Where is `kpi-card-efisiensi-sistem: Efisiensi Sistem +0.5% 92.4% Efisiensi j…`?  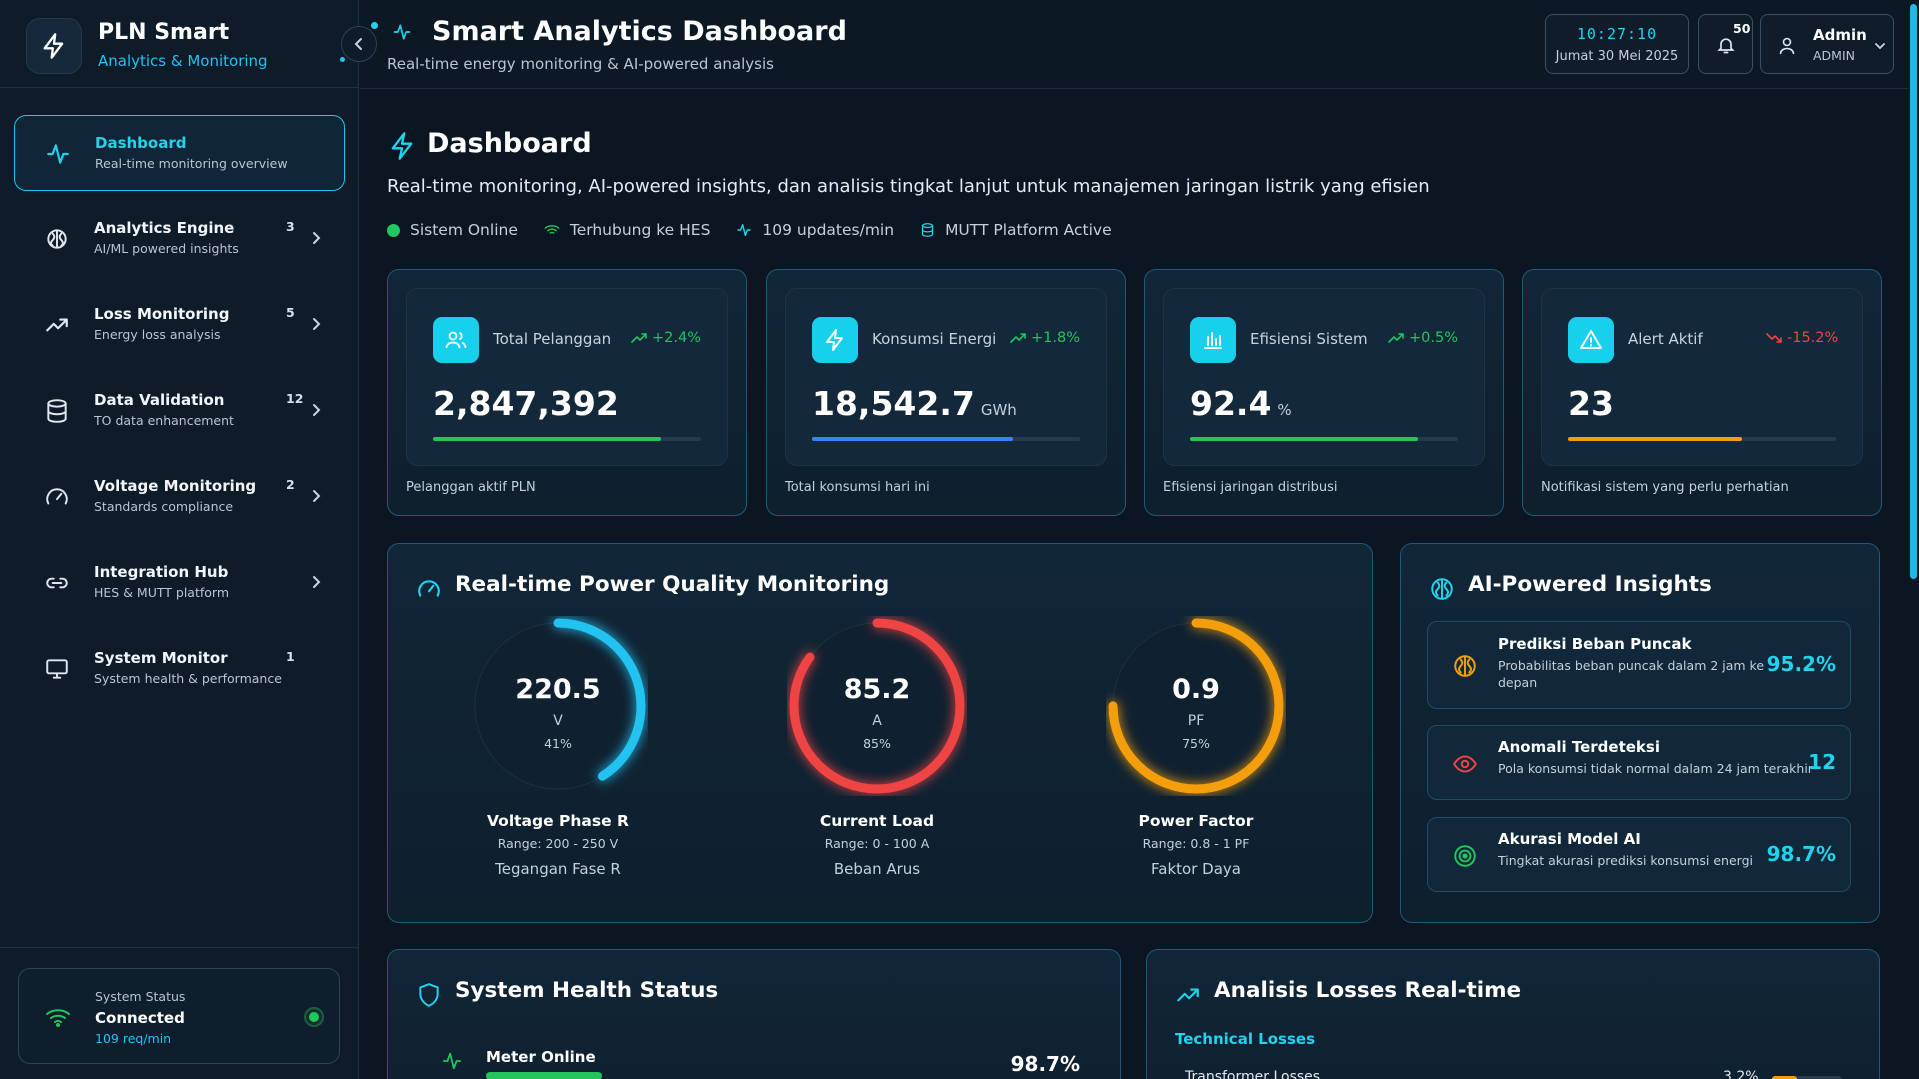
kpi-card-efisiensi-sistem: Efisiensi Sistem +0.5% 92.4% Efisiensi j… is located at coordinates (1324, 392).